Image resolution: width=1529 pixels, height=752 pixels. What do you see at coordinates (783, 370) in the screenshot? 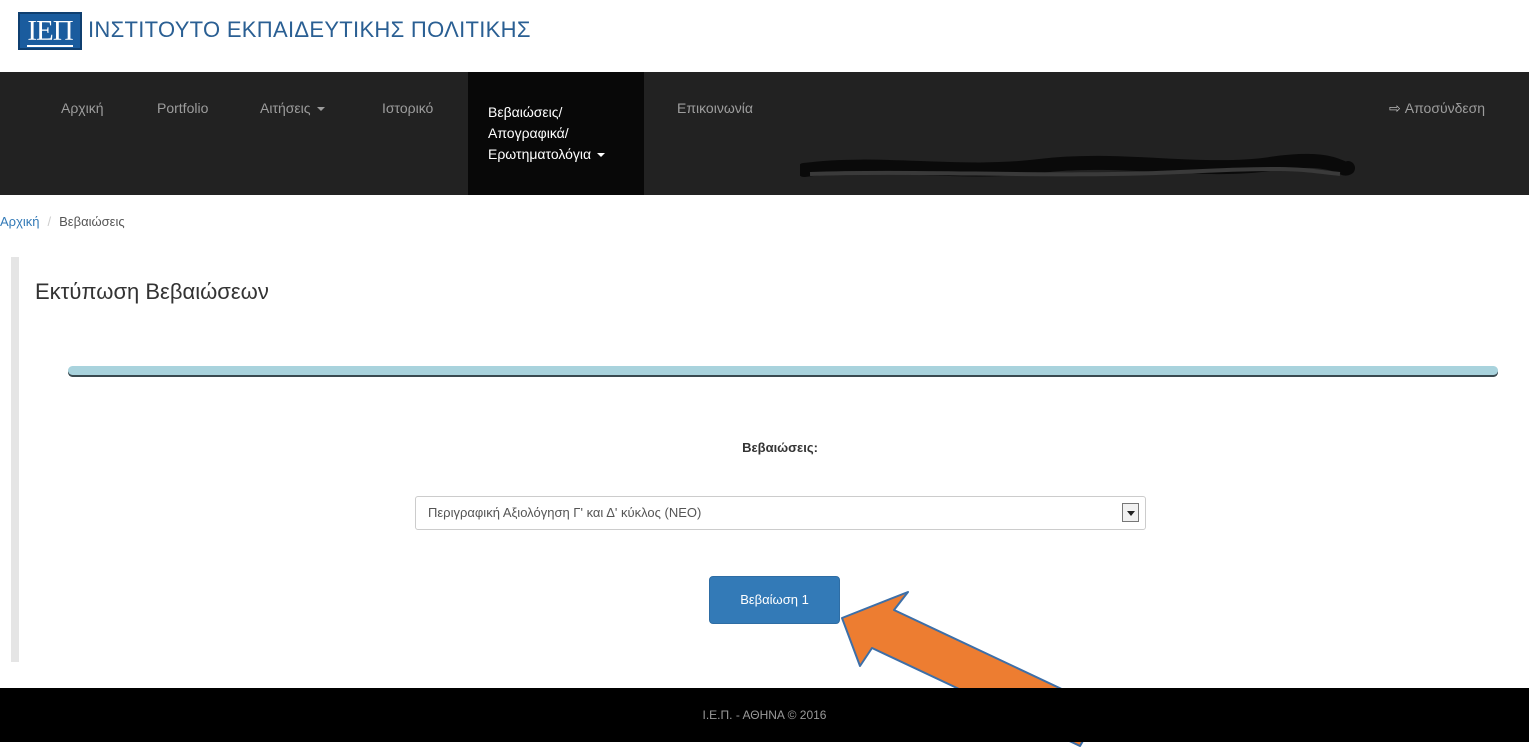
I see `divider-bar` at bounding box center [783, 370].